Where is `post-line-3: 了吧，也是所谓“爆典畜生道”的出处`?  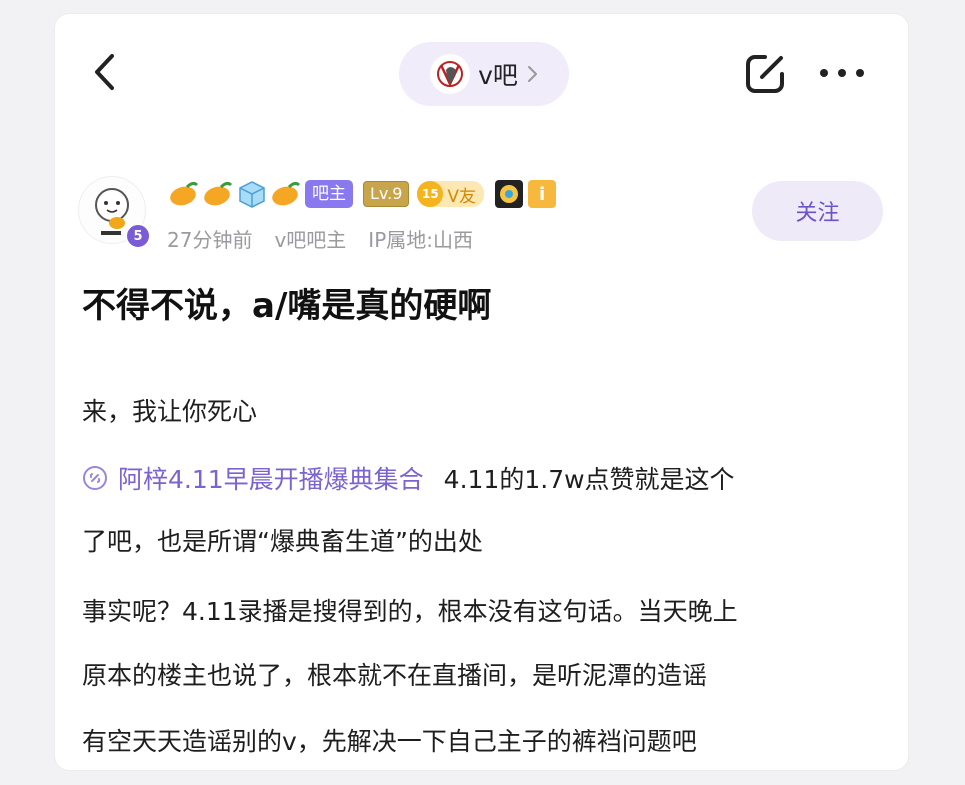
post-line-3: 了吧，也是所谓“爆典畜生道”的出处 is located at coordinates (282, 541).